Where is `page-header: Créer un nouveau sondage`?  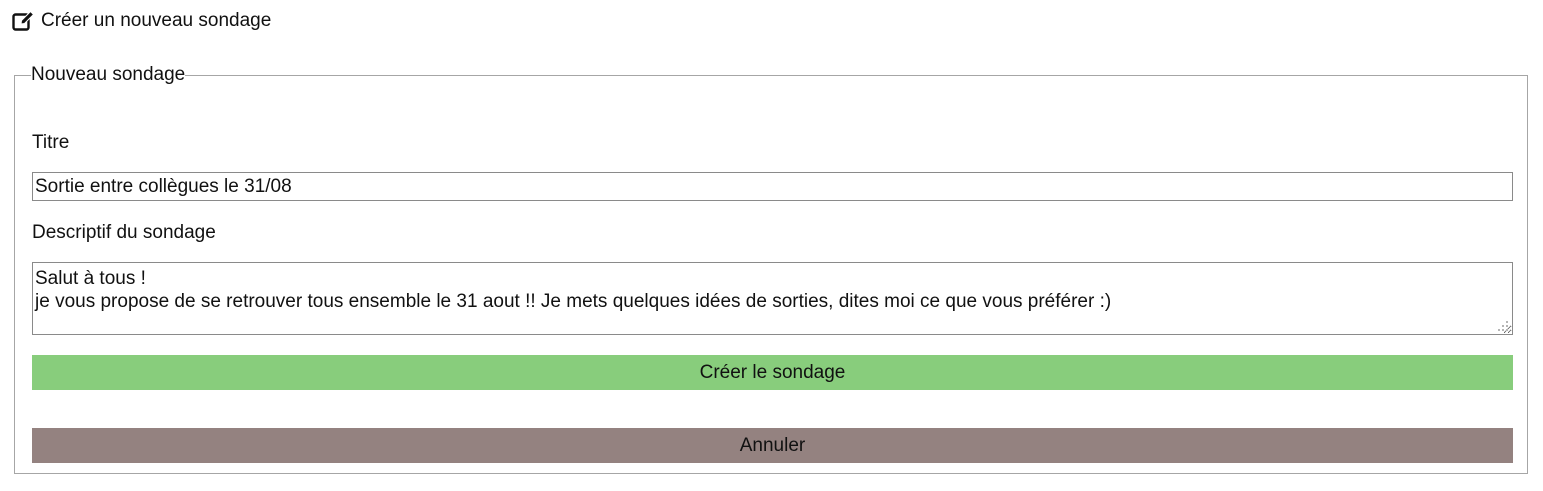
page-header: Créer un nouveau sondage is located at coordinates (141, 21).